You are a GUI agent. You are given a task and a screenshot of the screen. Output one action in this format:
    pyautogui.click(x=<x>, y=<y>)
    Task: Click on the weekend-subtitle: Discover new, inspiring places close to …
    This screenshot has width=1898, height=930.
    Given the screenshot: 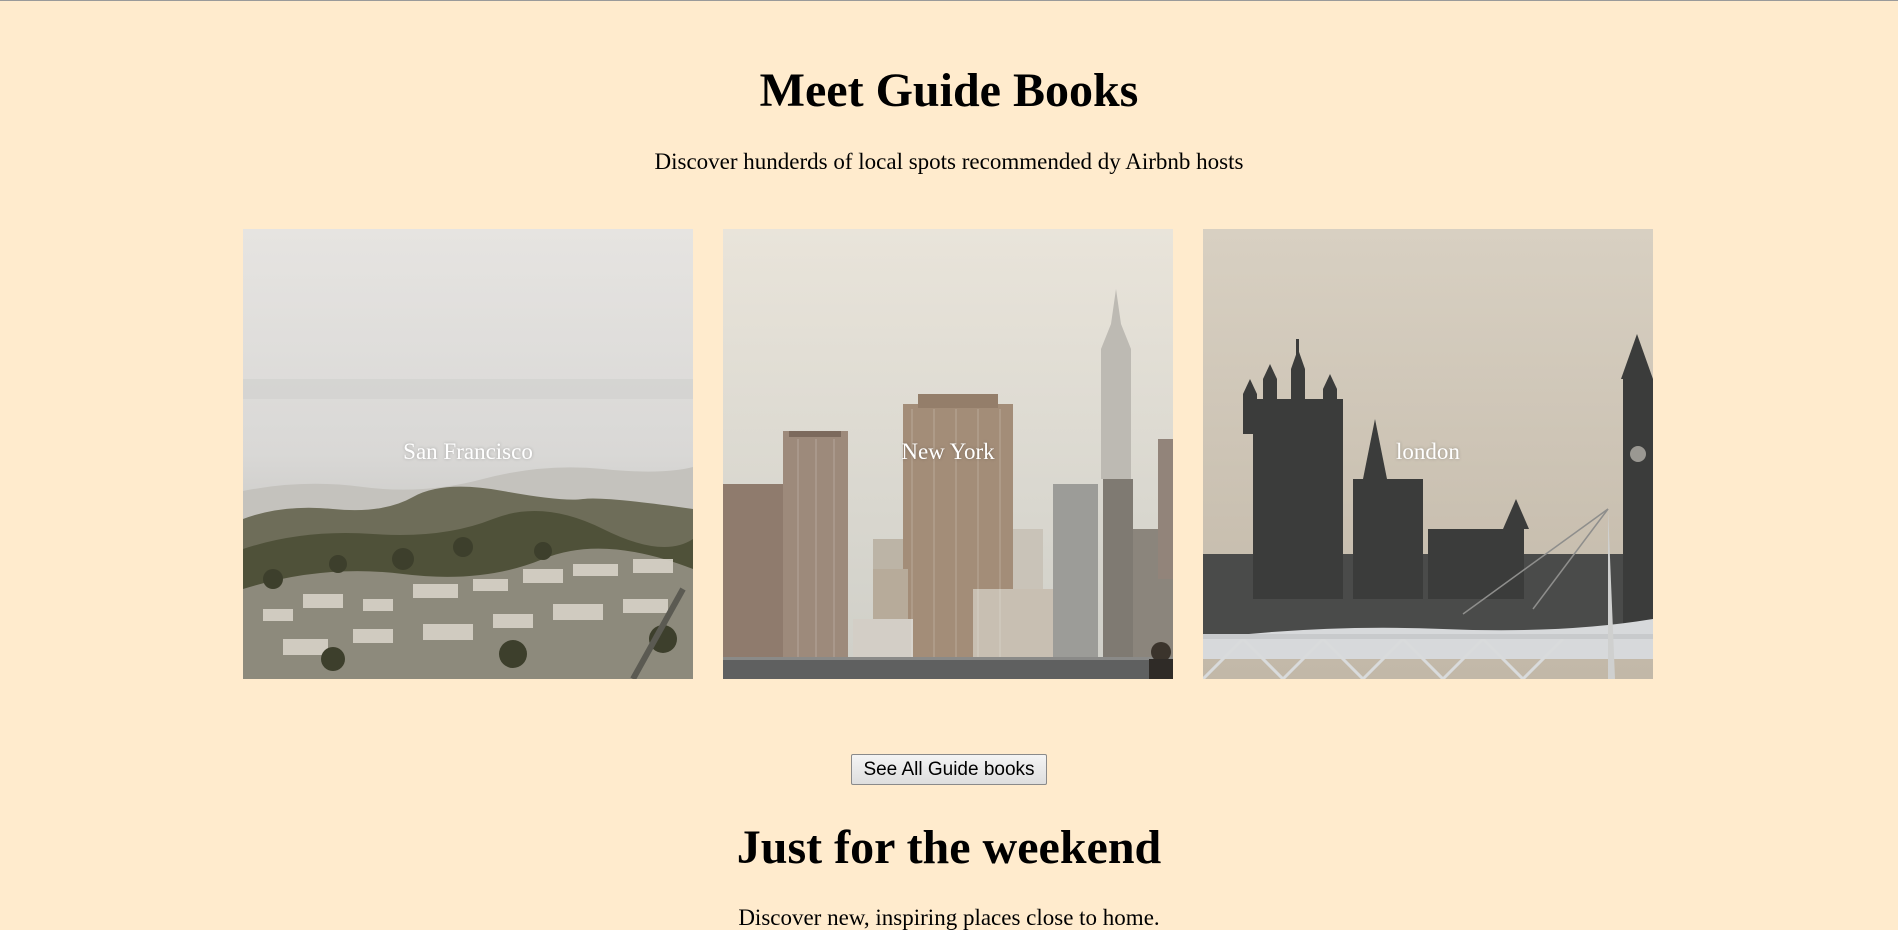 What is the action you would take?
    pyautogui.click(x=949, y=917)
    